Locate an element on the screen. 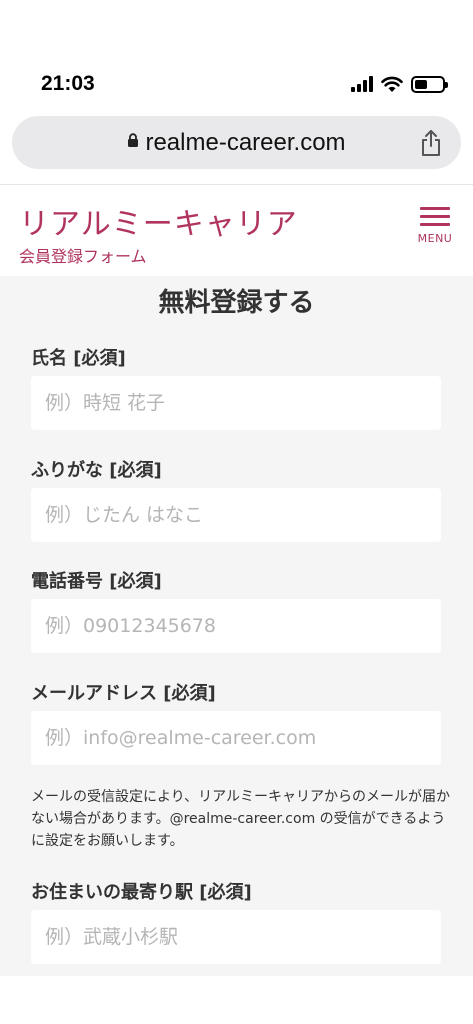  phone-label: 電話番号 [必須] is located at coordinates (96, 581).